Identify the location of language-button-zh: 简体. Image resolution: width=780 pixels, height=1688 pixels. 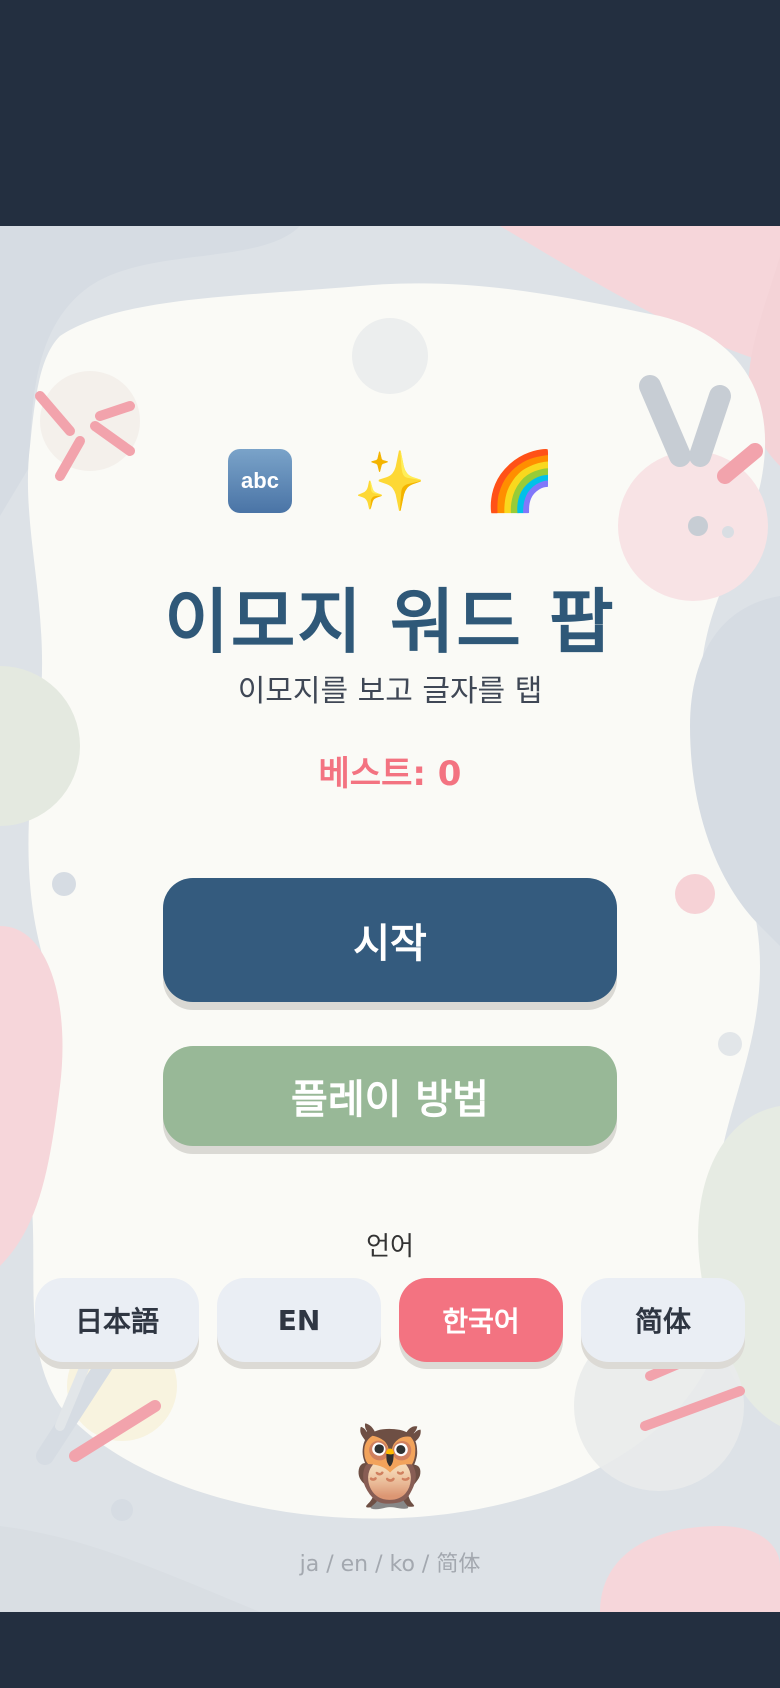
(663, 1320).